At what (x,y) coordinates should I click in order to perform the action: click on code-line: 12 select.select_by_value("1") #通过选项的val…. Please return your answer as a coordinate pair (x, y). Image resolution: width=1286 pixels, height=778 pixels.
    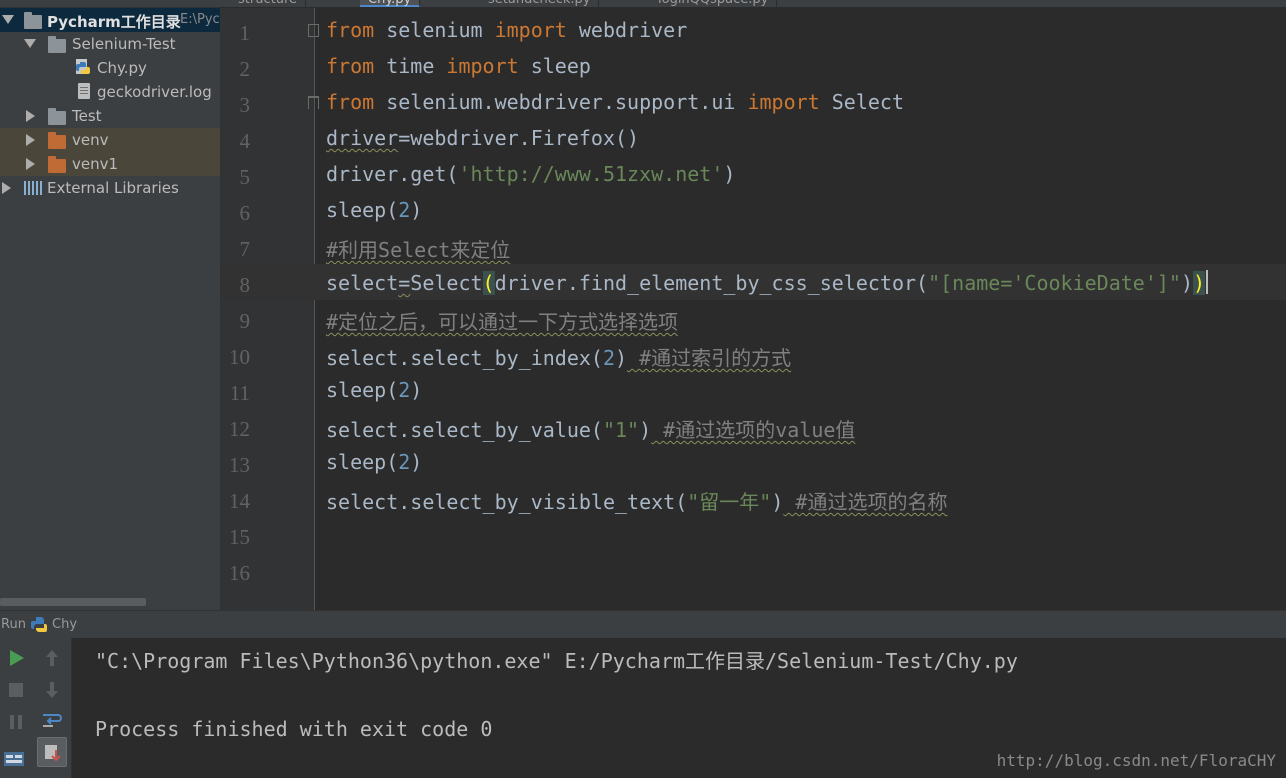
    Looking at the image, I should click on (753, 426).